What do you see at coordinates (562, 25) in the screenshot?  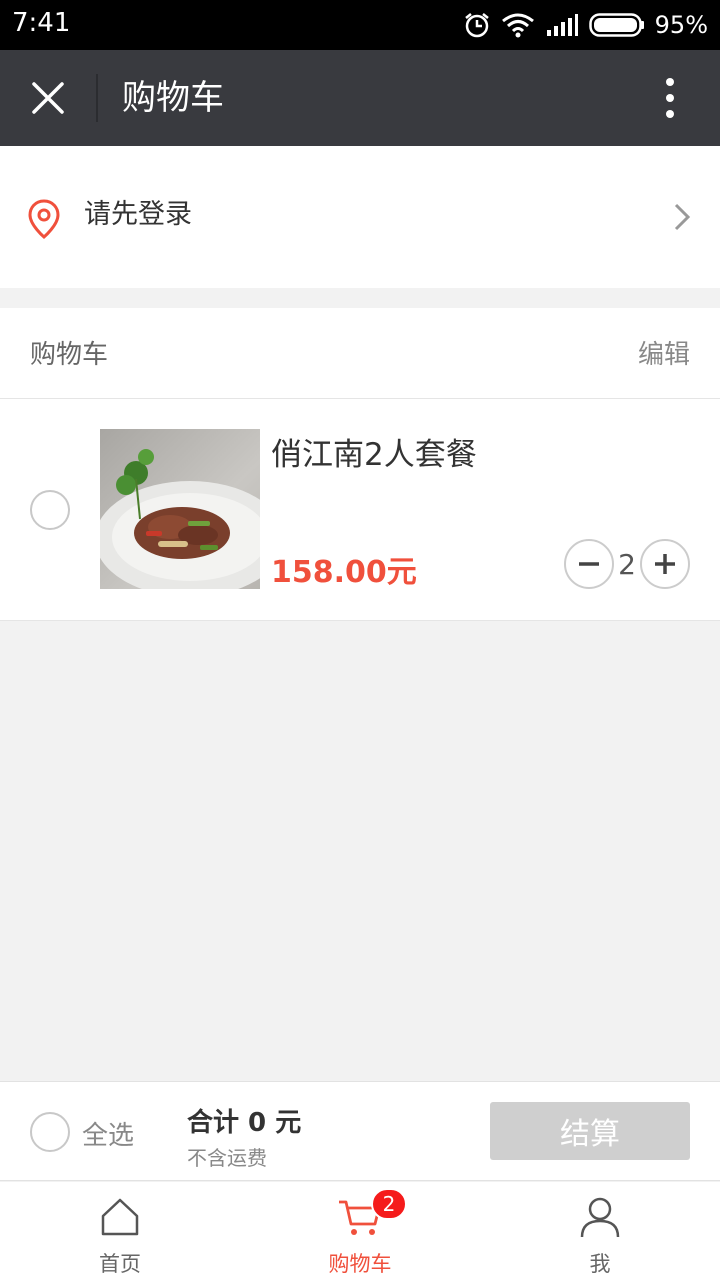 I see `signal-icon` at bounding box center [562, 25].